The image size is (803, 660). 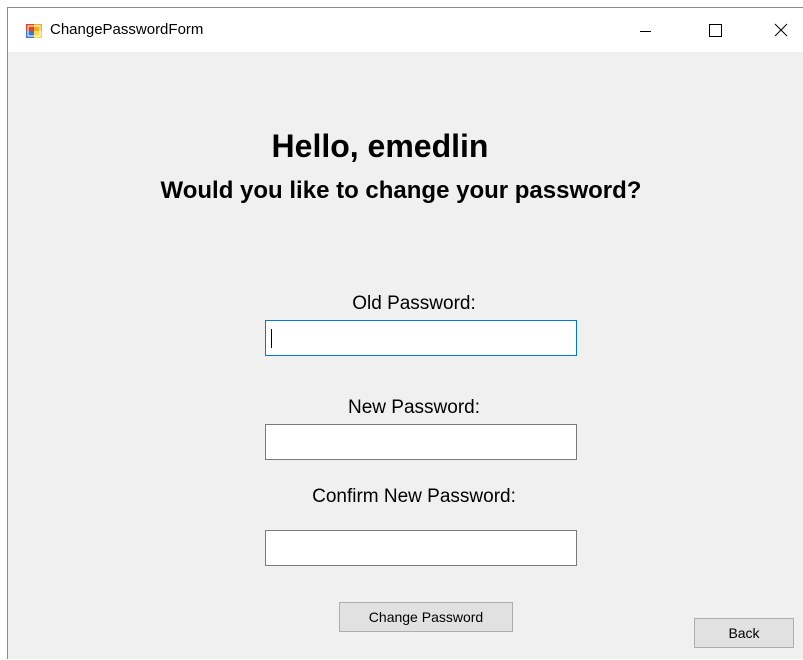 I want to click on confirm-password-label: Confirm New Password:, so click(x=414, y=496).